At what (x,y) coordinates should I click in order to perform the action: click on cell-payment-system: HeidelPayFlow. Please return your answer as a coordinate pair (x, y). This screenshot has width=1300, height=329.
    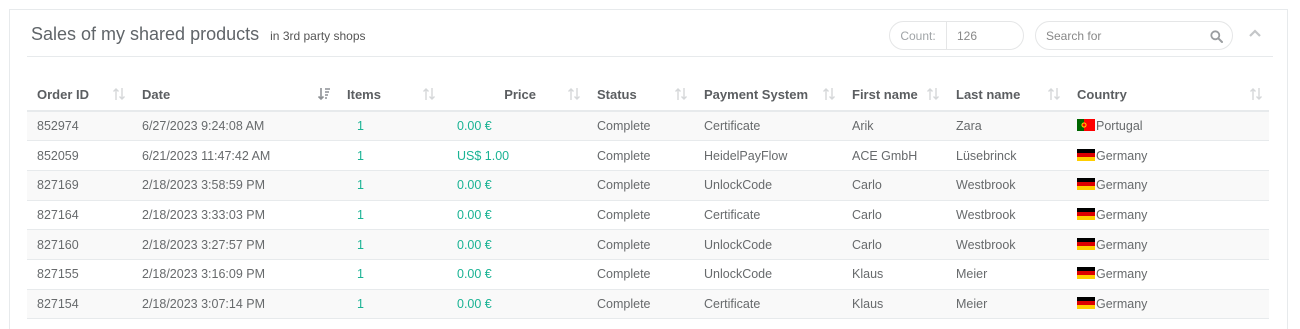
    Looking at the image, I should click on (768, 155).